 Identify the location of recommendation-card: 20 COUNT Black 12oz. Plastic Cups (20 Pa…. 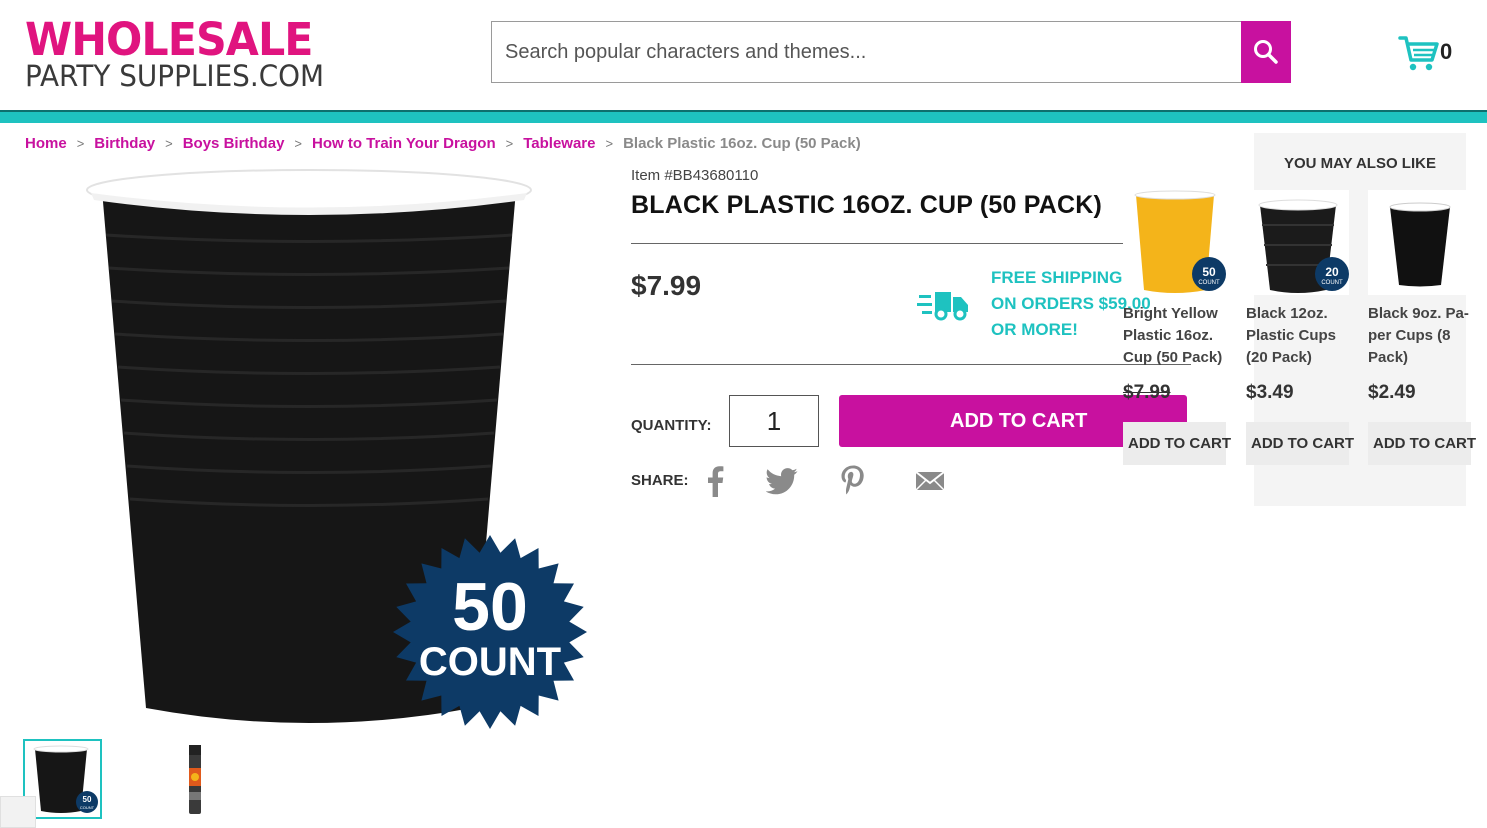
(1300, 327).